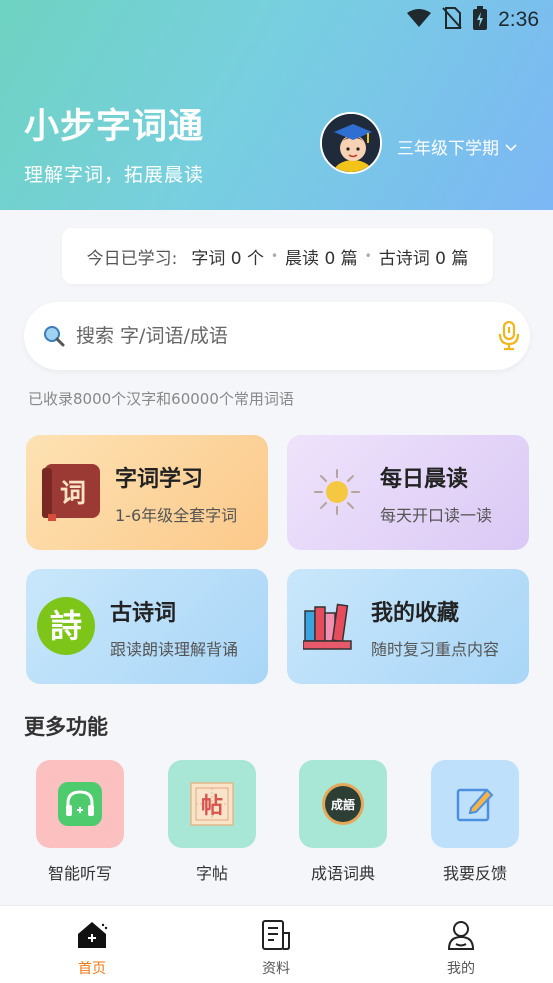 The height and width of the screenshot is (983, 553). What do you see at coordinates (415, 613) in the screenshot?
I see `card-title: 我的收藏` at bounding box center [415, 613].